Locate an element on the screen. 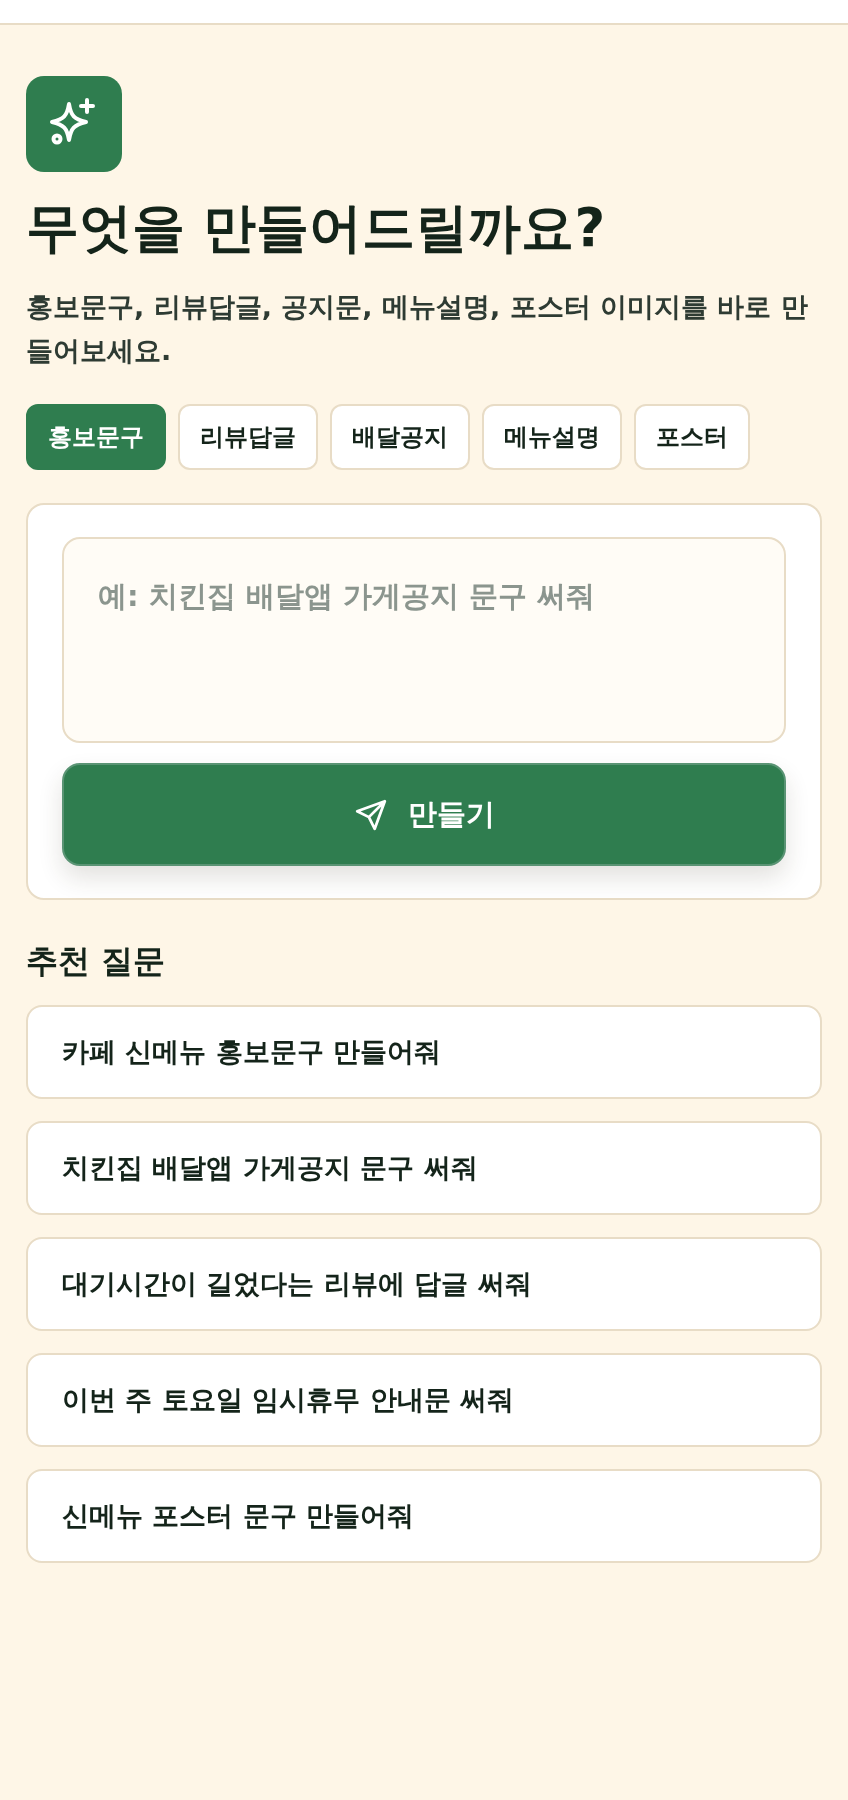  suggestion-item: 대기시간이 길었다는 리뷰에 답글 써줘 is located at coordinates (424, 1284).